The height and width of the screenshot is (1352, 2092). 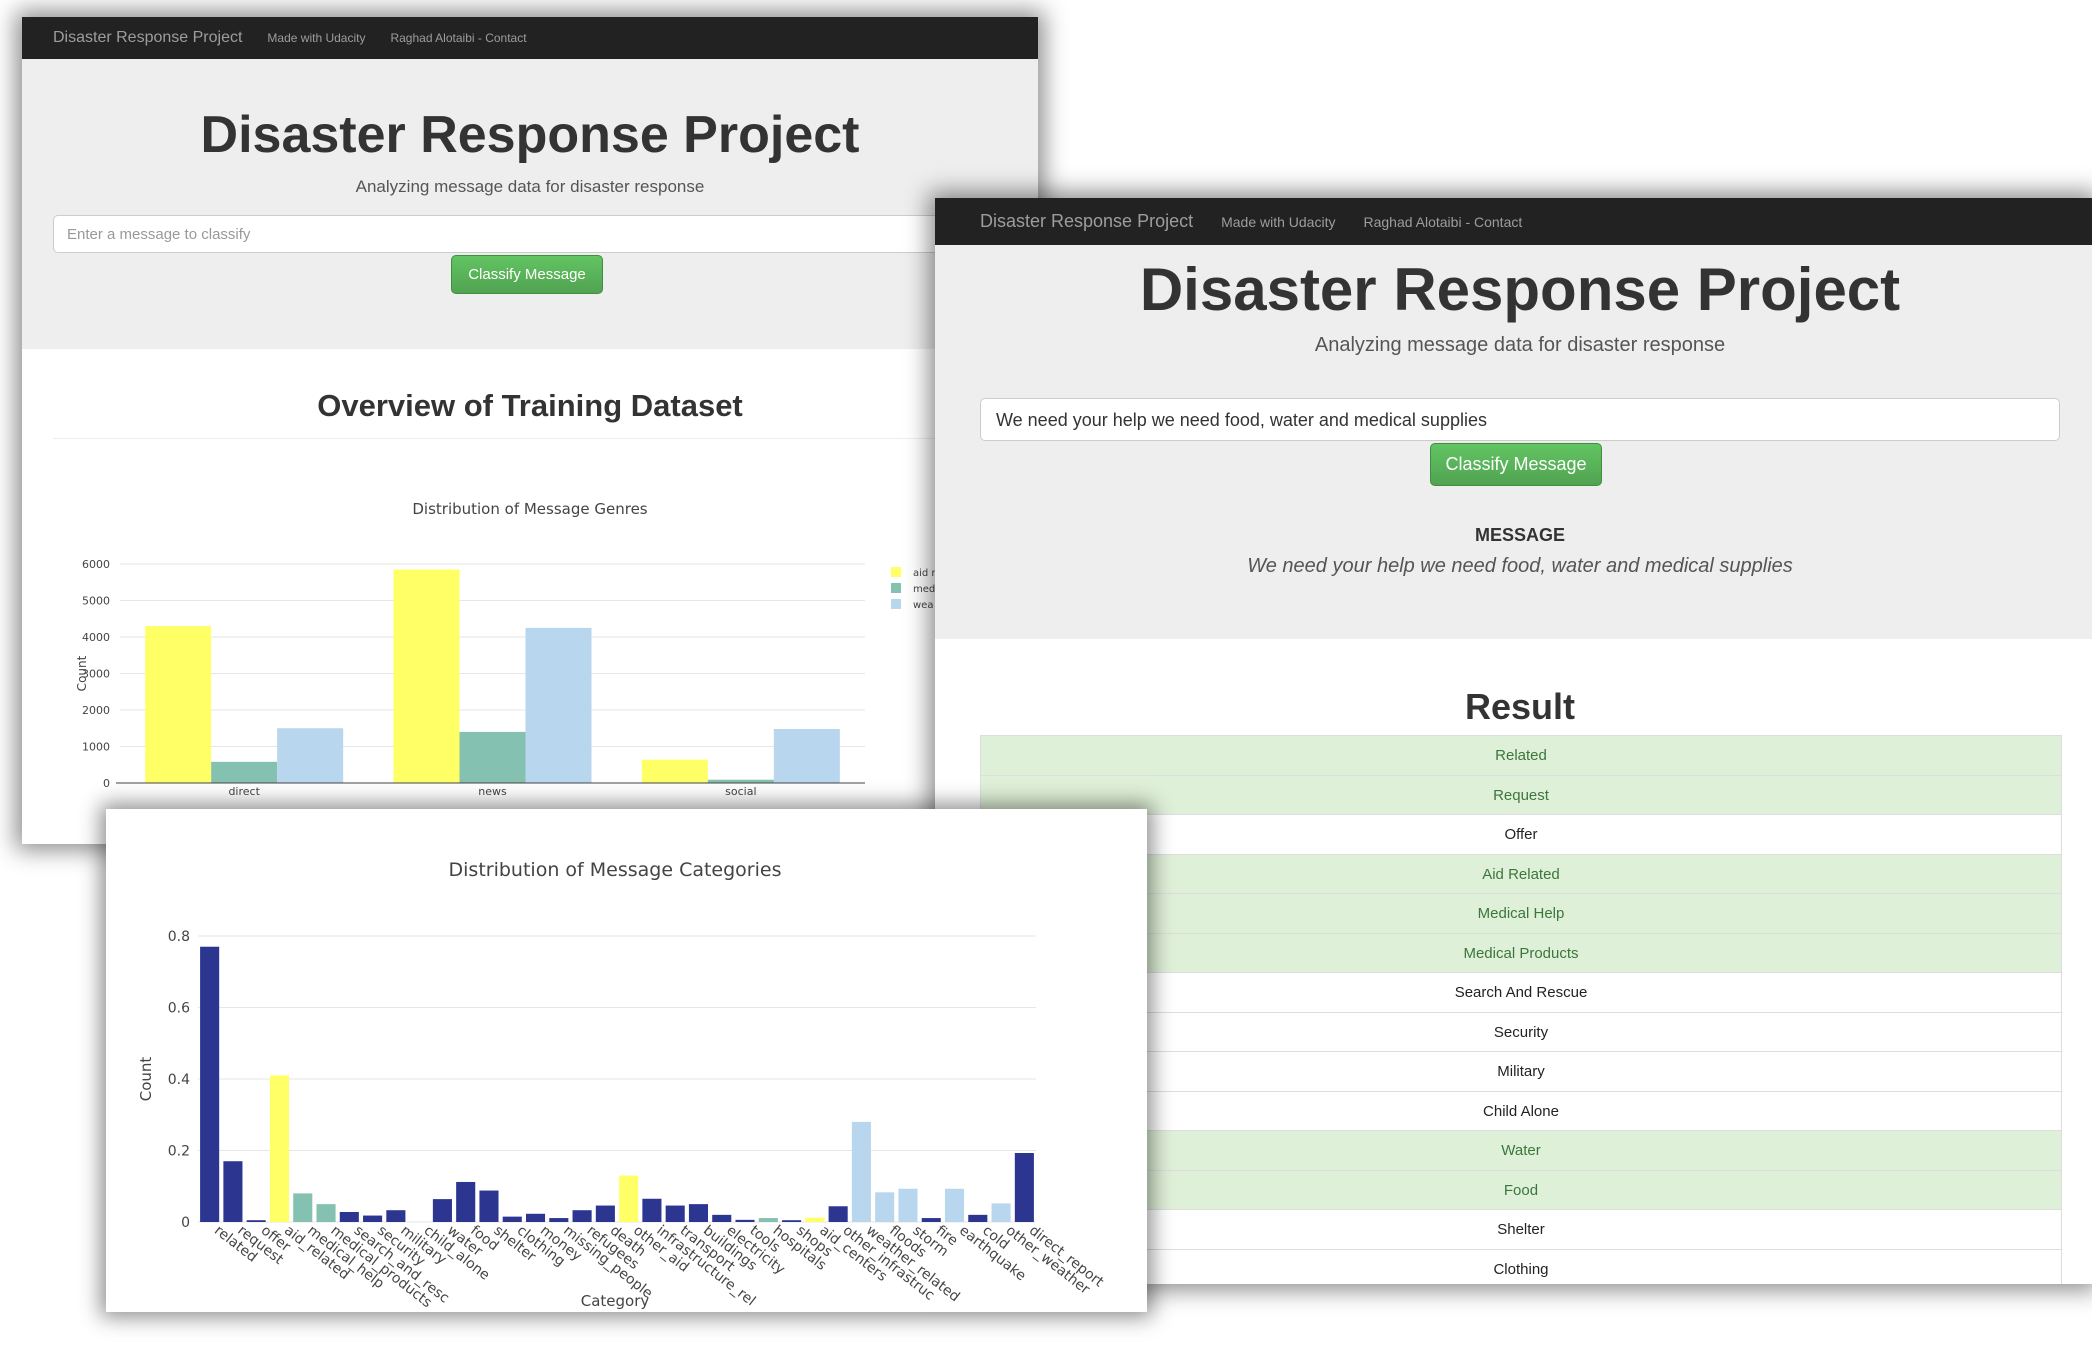 I want to click on result-row-label: Medical Products, so click(x=1521, y=953).